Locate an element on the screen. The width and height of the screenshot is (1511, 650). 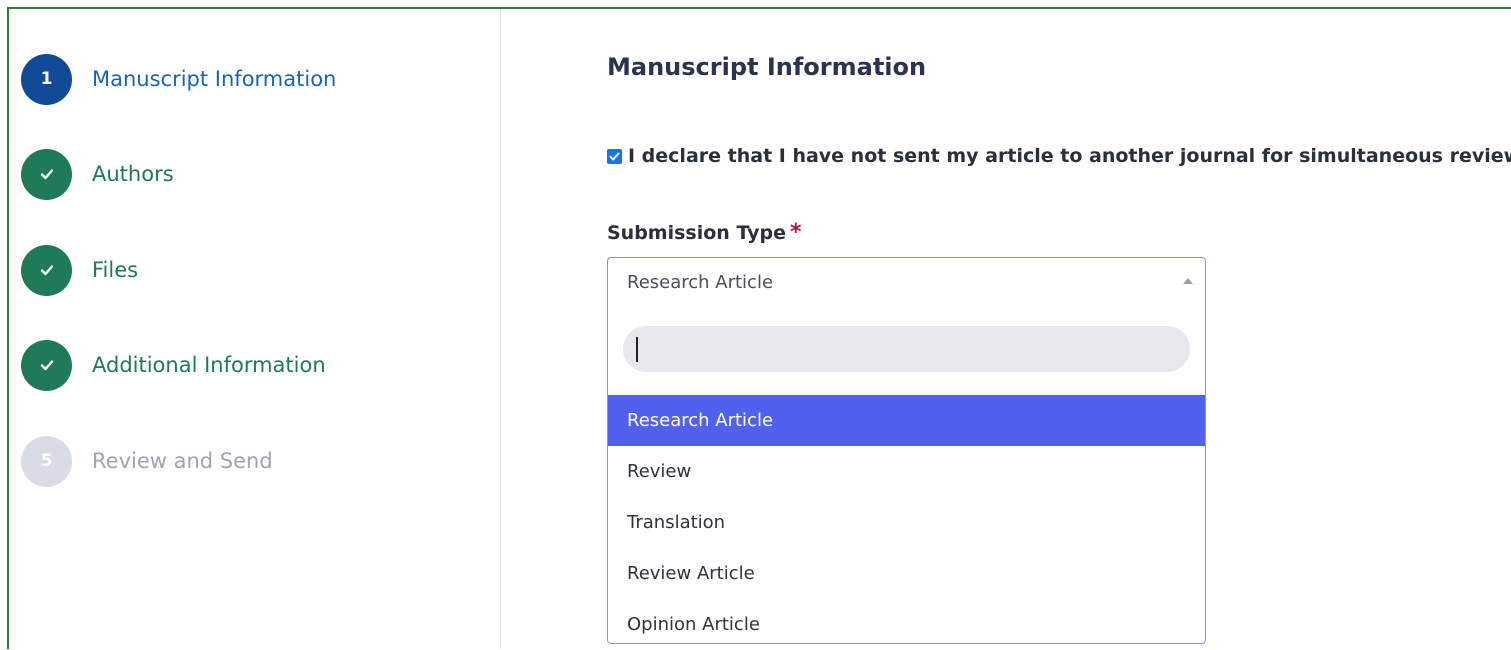
caret-up-icon is located at coordinates (1188, 281).